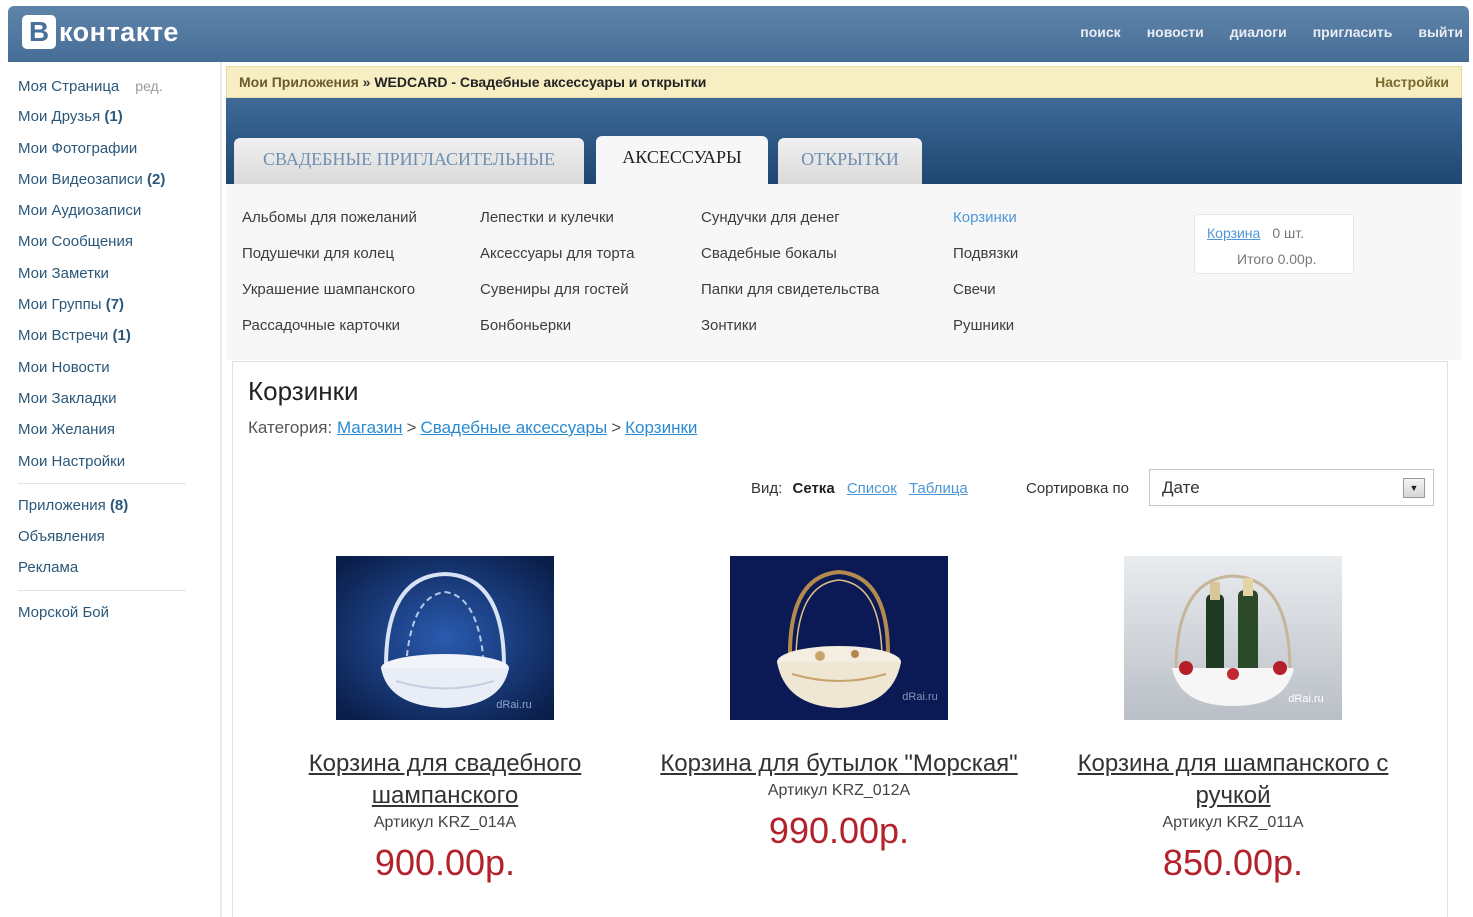  Describe the element at coordinates (409, 161) in the screenshot. I see `tab-invitations: СВАДЕБНЫЕ ПРИГЛАСИТЕЛЬНЫЕ` at that location.